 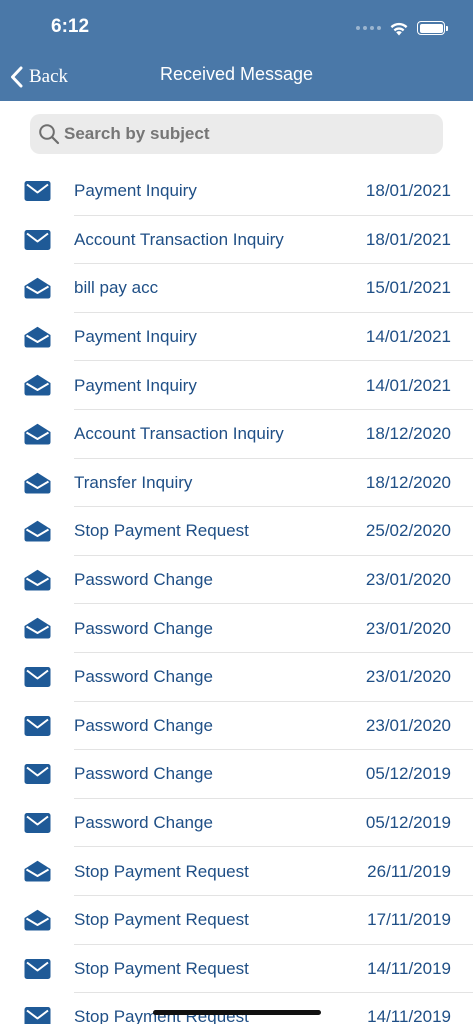 What do you see at coordinates (432, 28) in the screenshot?
I see `battery-icon` at bounding box center [432, 28].